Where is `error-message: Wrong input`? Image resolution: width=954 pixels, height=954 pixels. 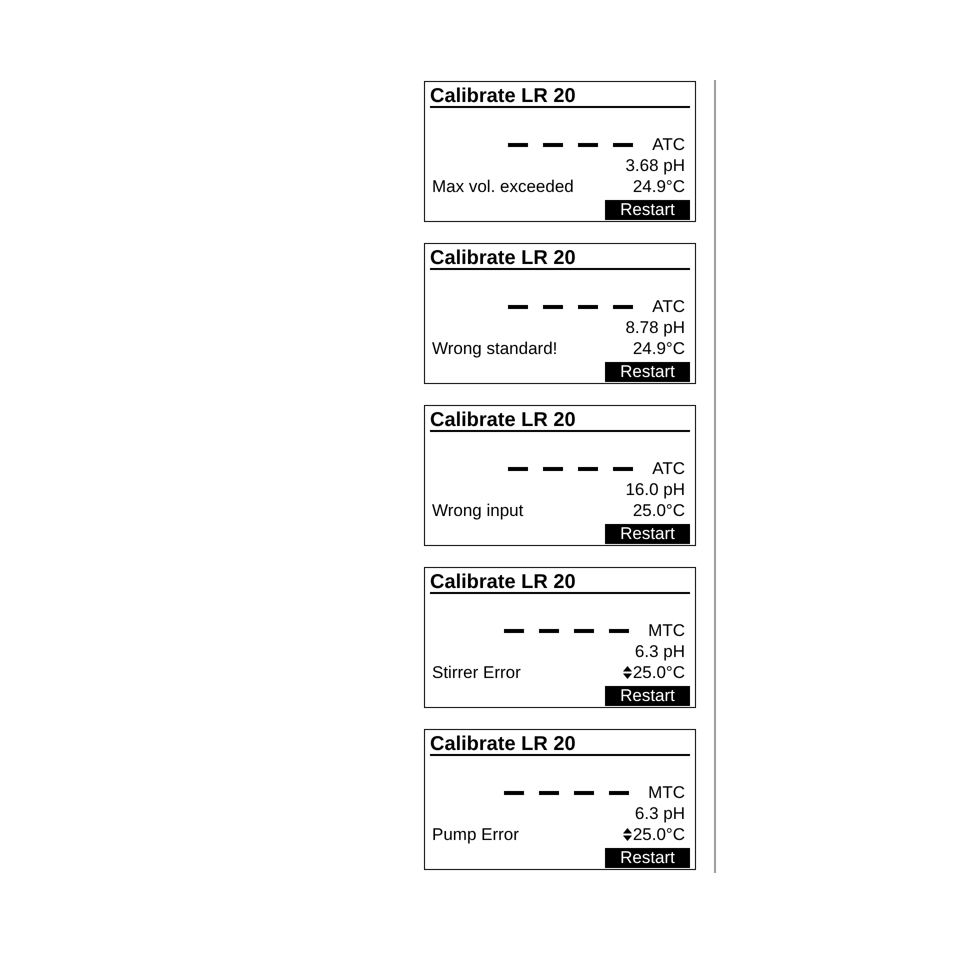 error-message: Wrong input is located at coordinates (478, 510).